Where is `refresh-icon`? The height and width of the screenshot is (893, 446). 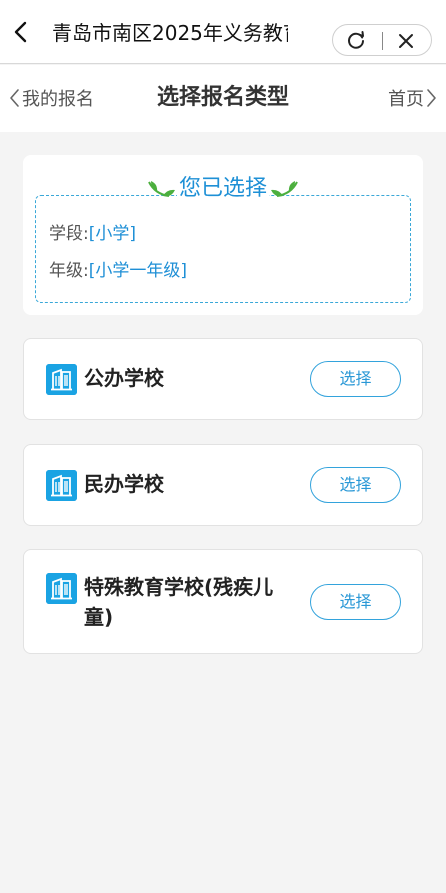
refresh-icon is located at coordinates (356, 41).